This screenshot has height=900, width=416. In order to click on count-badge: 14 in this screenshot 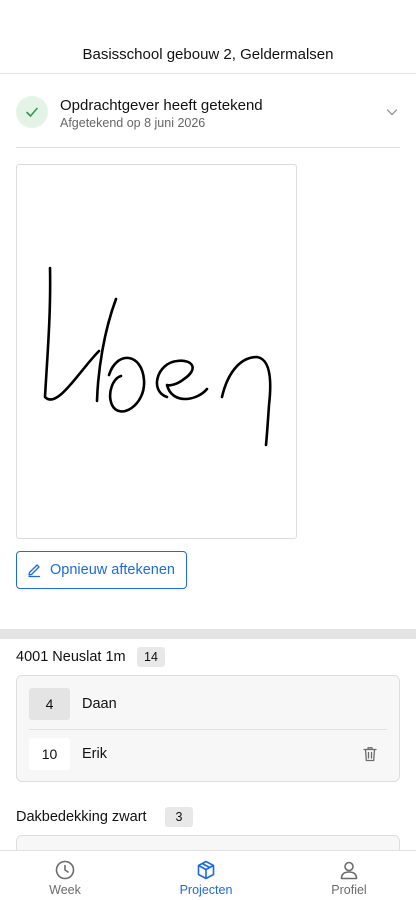, I will do `click(151, 657)`.